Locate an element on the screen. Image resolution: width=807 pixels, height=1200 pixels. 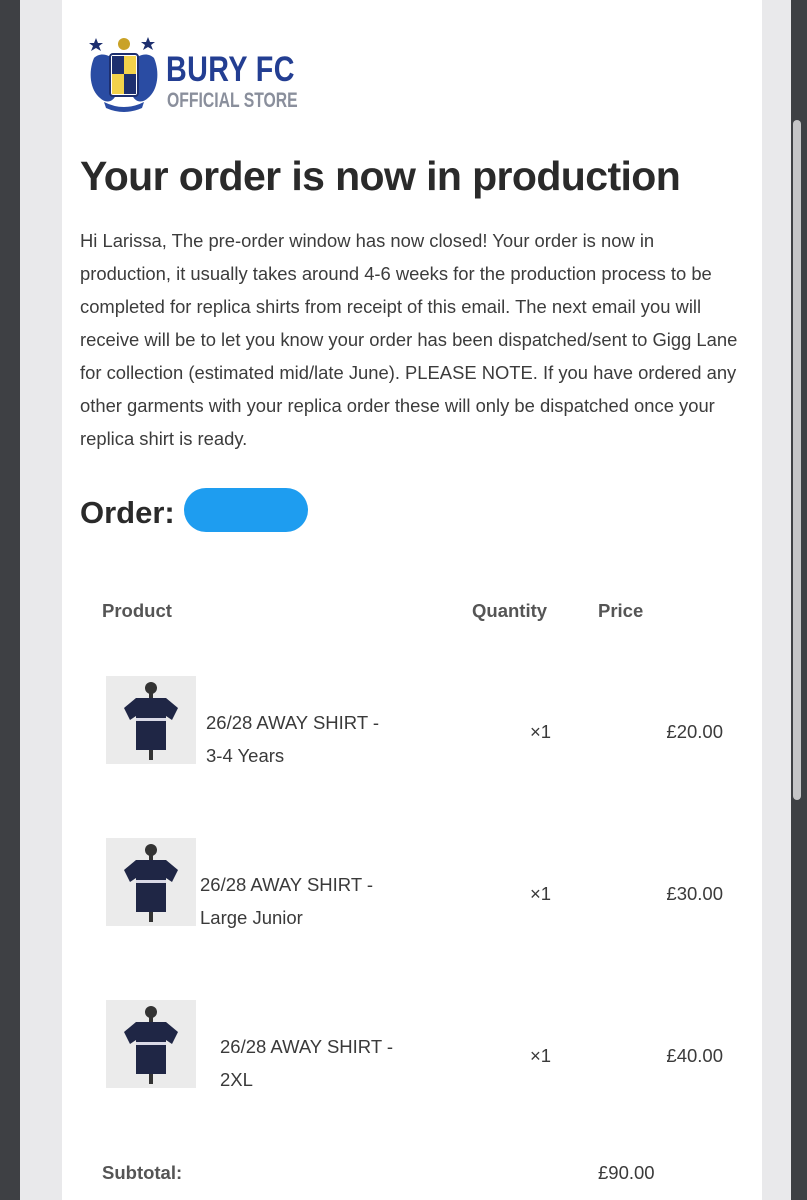
order-item-row: 26/28 AWAY SHIRT - 2XL ×1 £40.00 is located at coordinates (403, 1046).